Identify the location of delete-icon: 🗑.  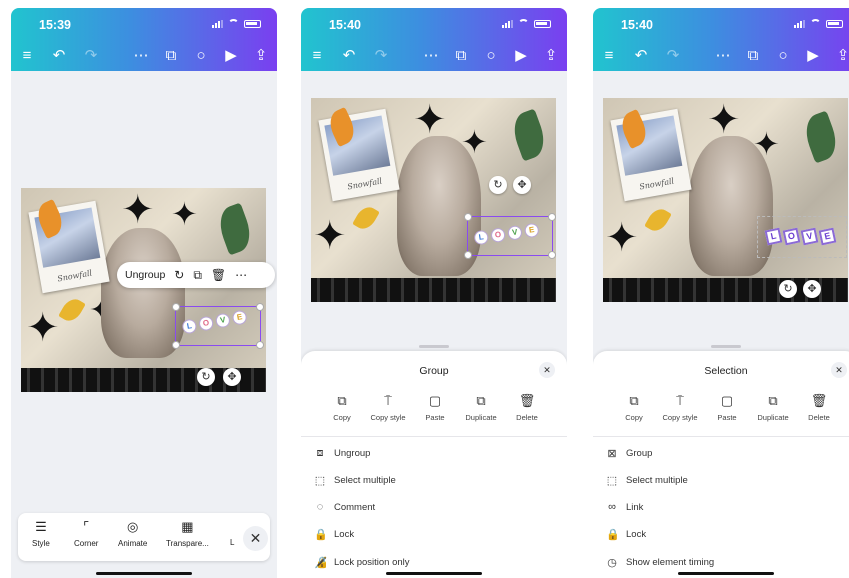
(218, 275).